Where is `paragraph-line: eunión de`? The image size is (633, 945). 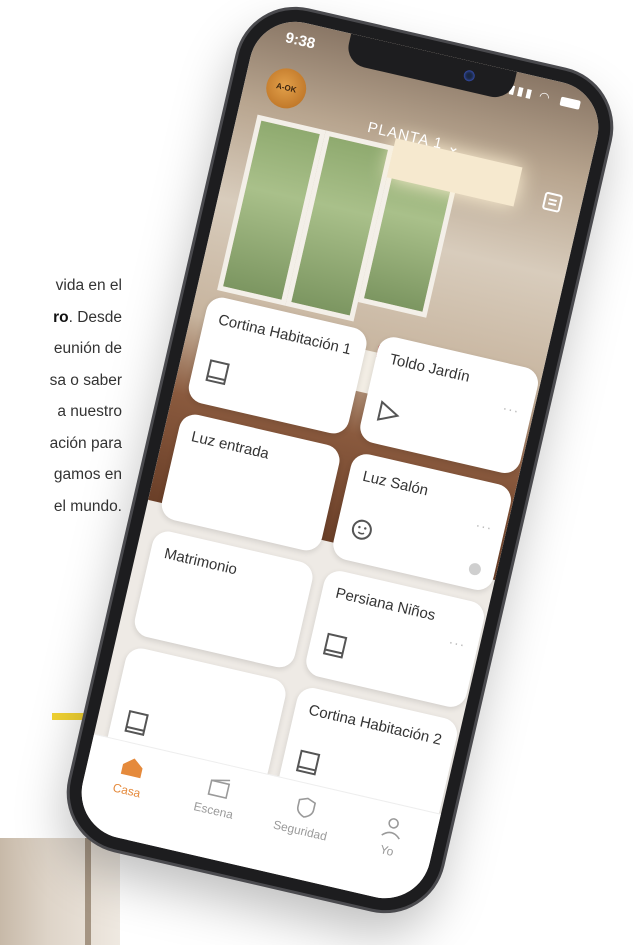 paragraph-line: eunión de is located at coordinates (87, 348).